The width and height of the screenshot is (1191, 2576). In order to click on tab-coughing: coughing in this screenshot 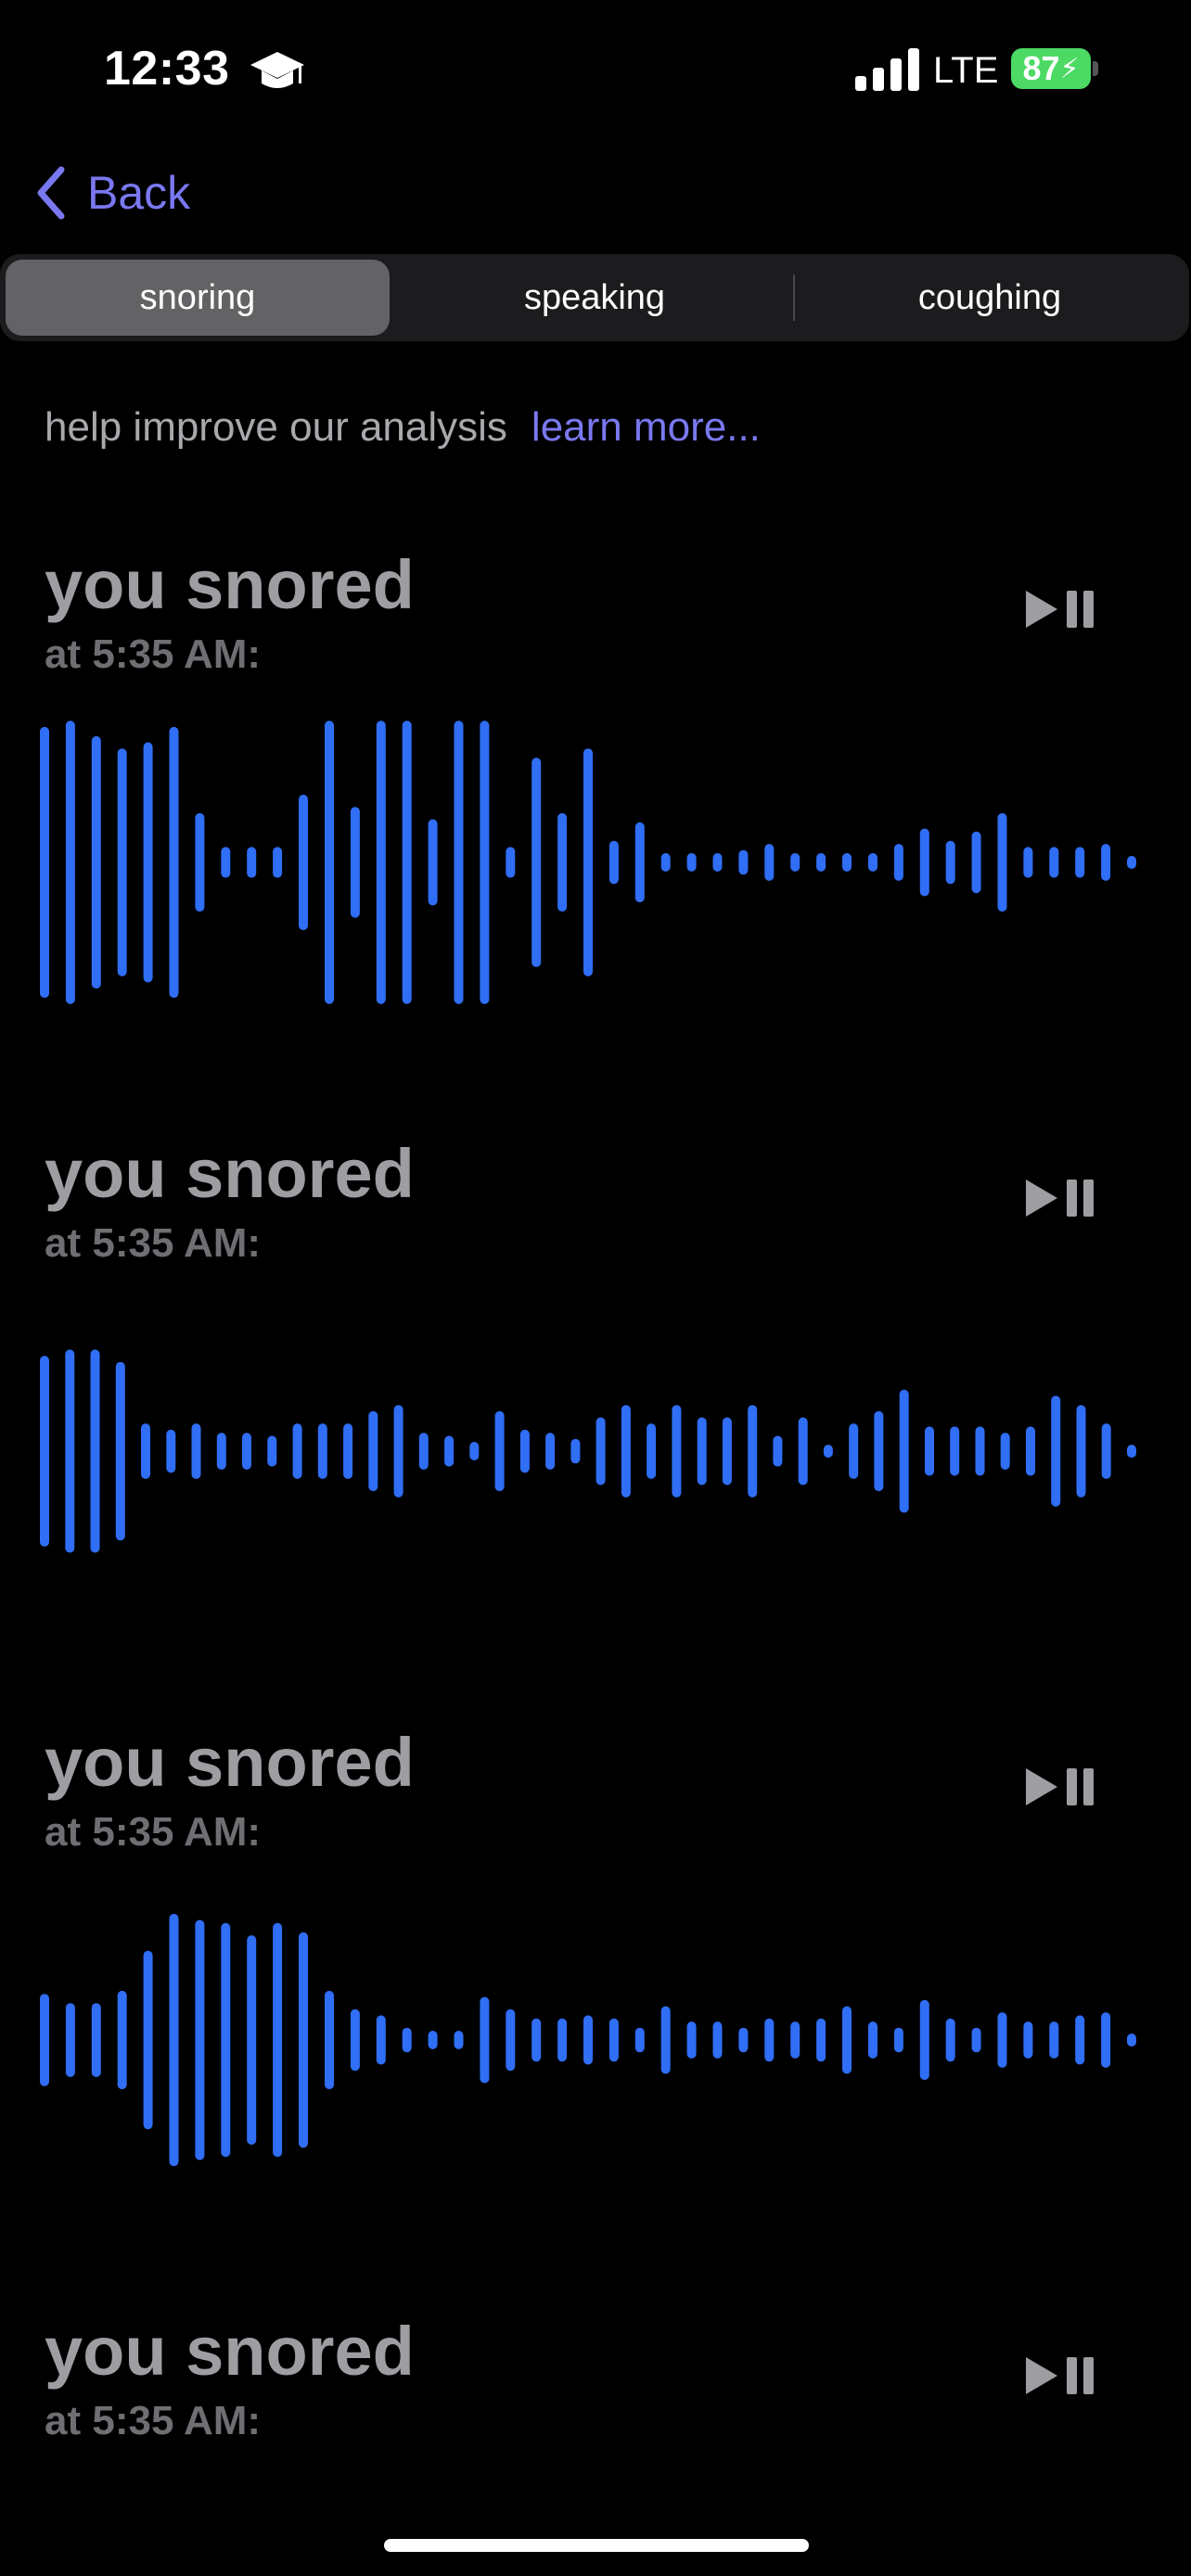, I will do `click(990, 298)`.